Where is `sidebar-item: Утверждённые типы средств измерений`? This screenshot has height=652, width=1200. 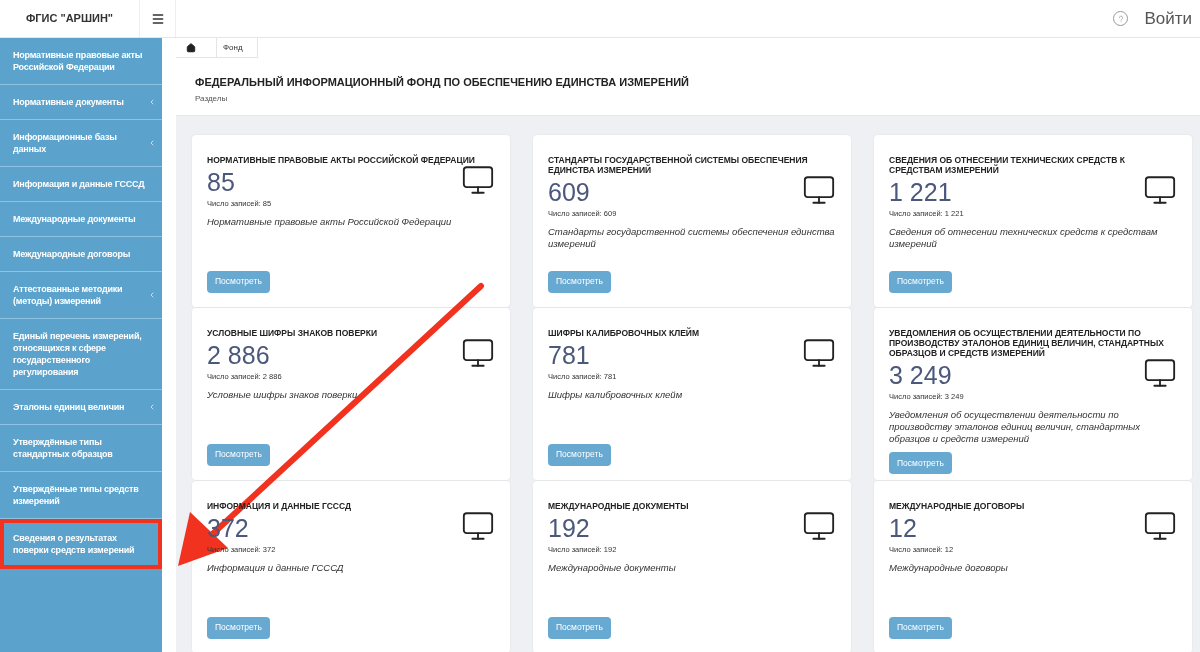
sidebar-item: Утверждённые типы средств измерений is located at coordinates (81, 495).